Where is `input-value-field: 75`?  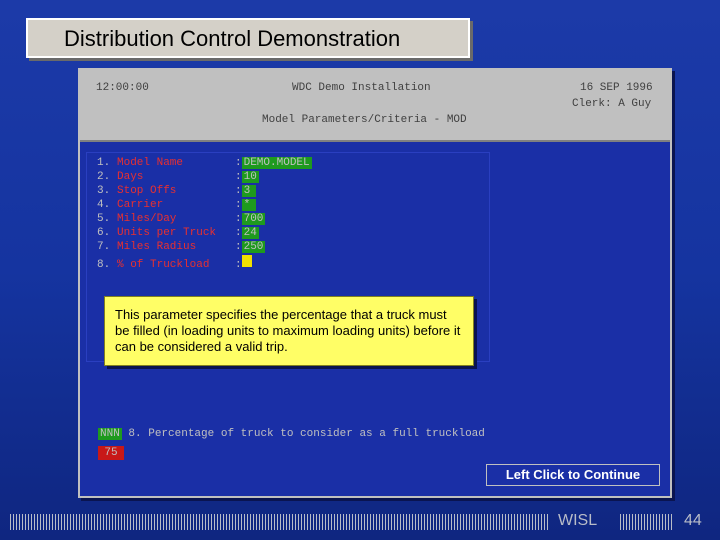 input-value-field: 75 is located at coordinates (111, 453).